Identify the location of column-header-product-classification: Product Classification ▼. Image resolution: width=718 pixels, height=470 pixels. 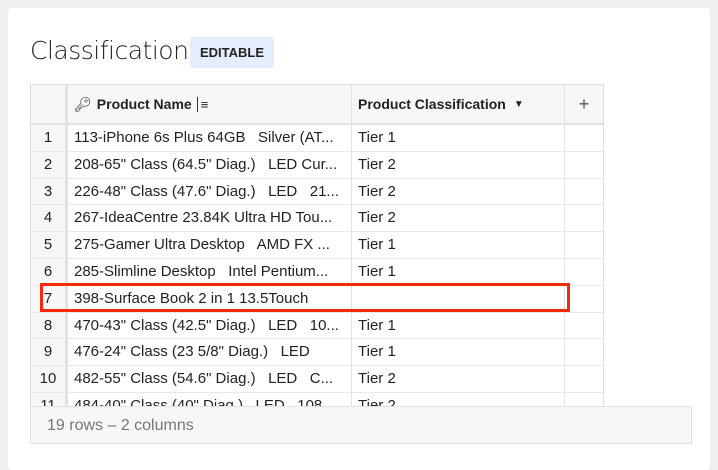
(458, 104).